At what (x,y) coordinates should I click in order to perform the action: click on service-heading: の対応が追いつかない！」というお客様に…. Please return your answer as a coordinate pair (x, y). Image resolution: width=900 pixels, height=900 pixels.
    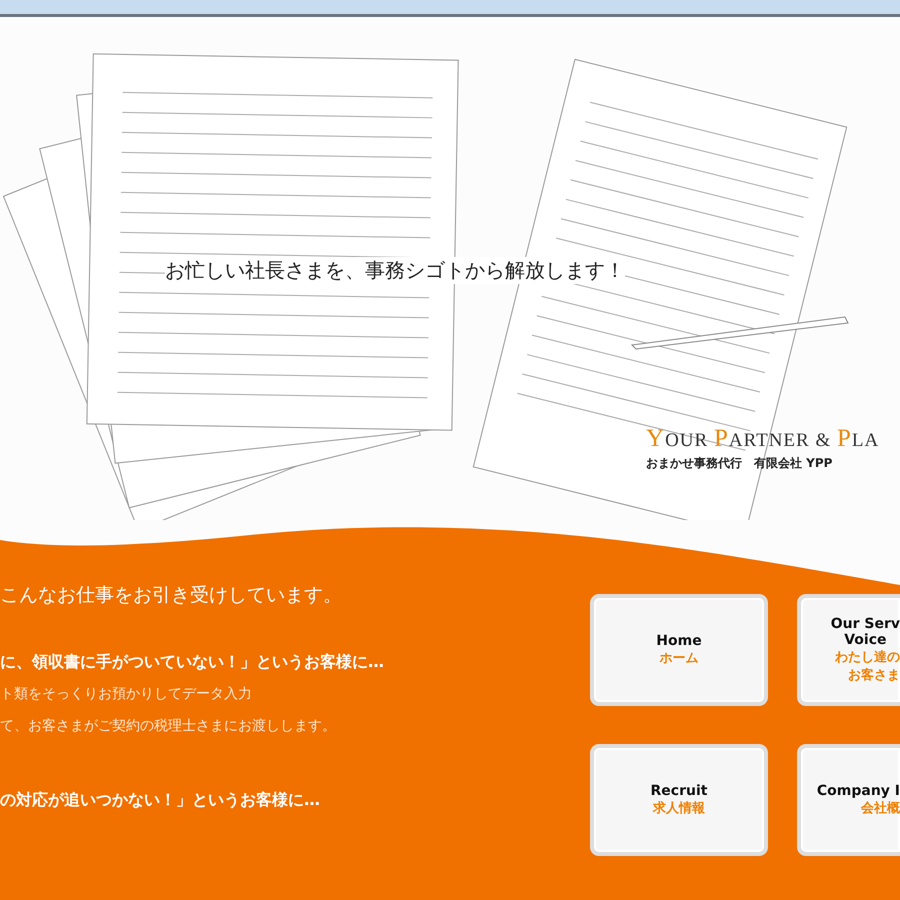
    Looking at the image, I should click on (160, 800).